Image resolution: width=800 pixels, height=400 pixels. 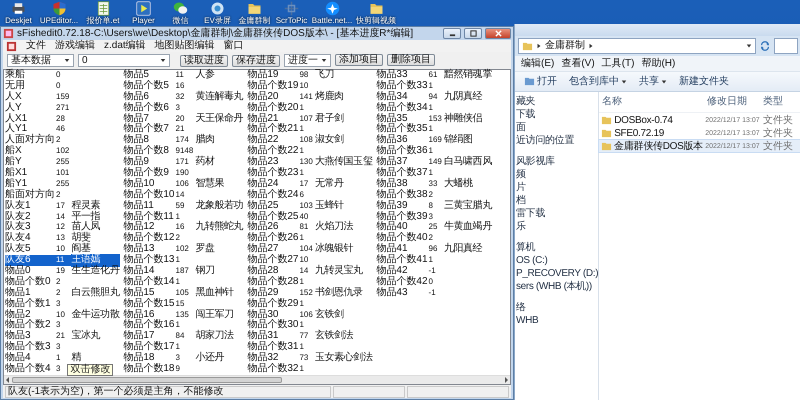 What do you see at coordinates (556, 286) in the screenshot?
I see `nav-item: sers (WHB (本机))` at bounding box center [556, 286].